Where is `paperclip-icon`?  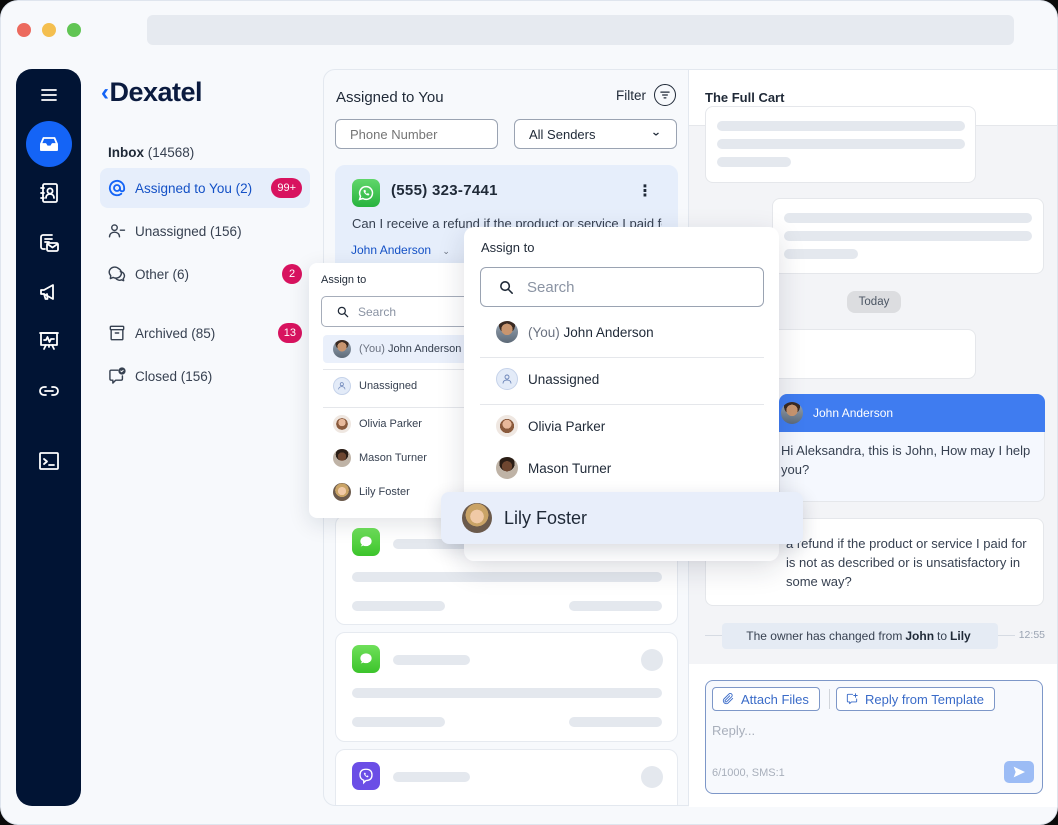 paperclip-icon is located at coordinates (728, 699).